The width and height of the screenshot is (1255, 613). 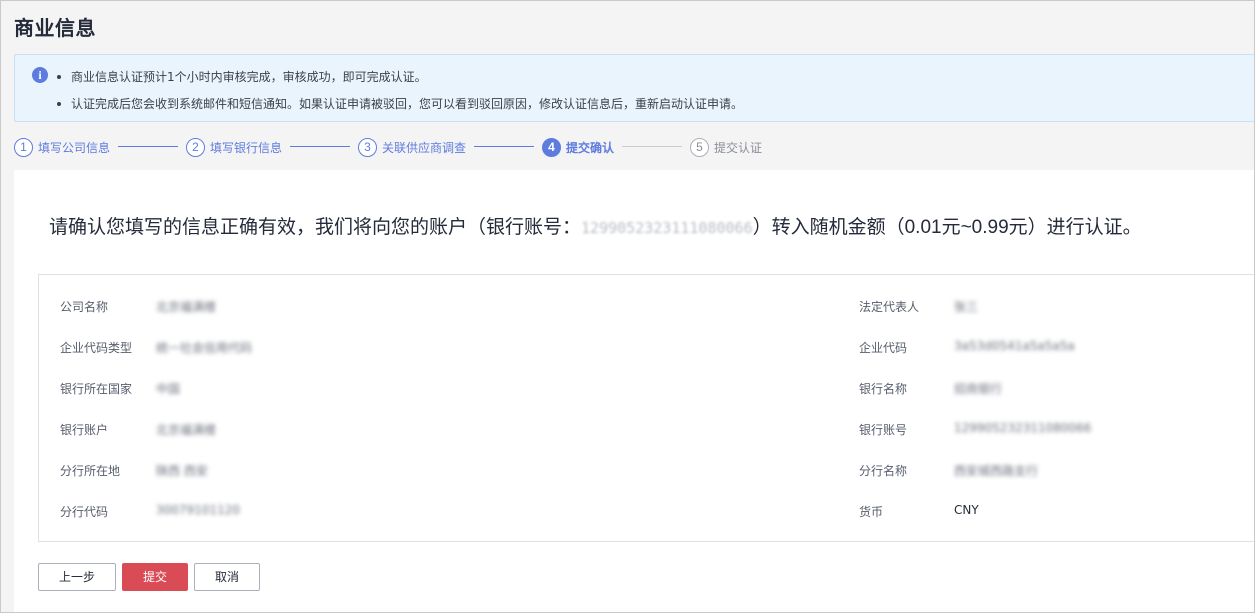 I want to click on branch-location-value: 陕西 西安, so click(x=182, y=471).